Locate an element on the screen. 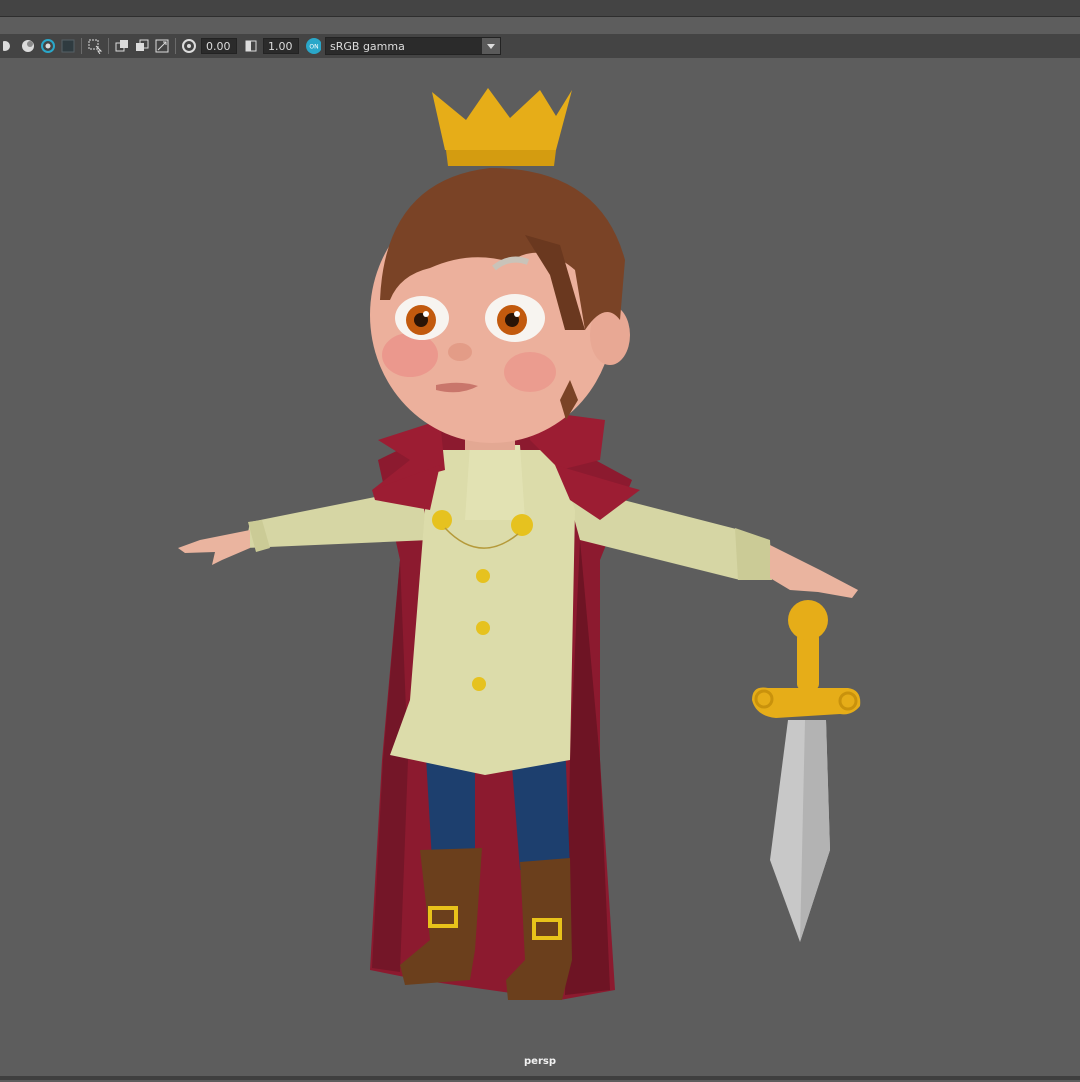 This screenshot has width=1080, height=1082. xray-joints-icon is located at coordinates (142, 46).